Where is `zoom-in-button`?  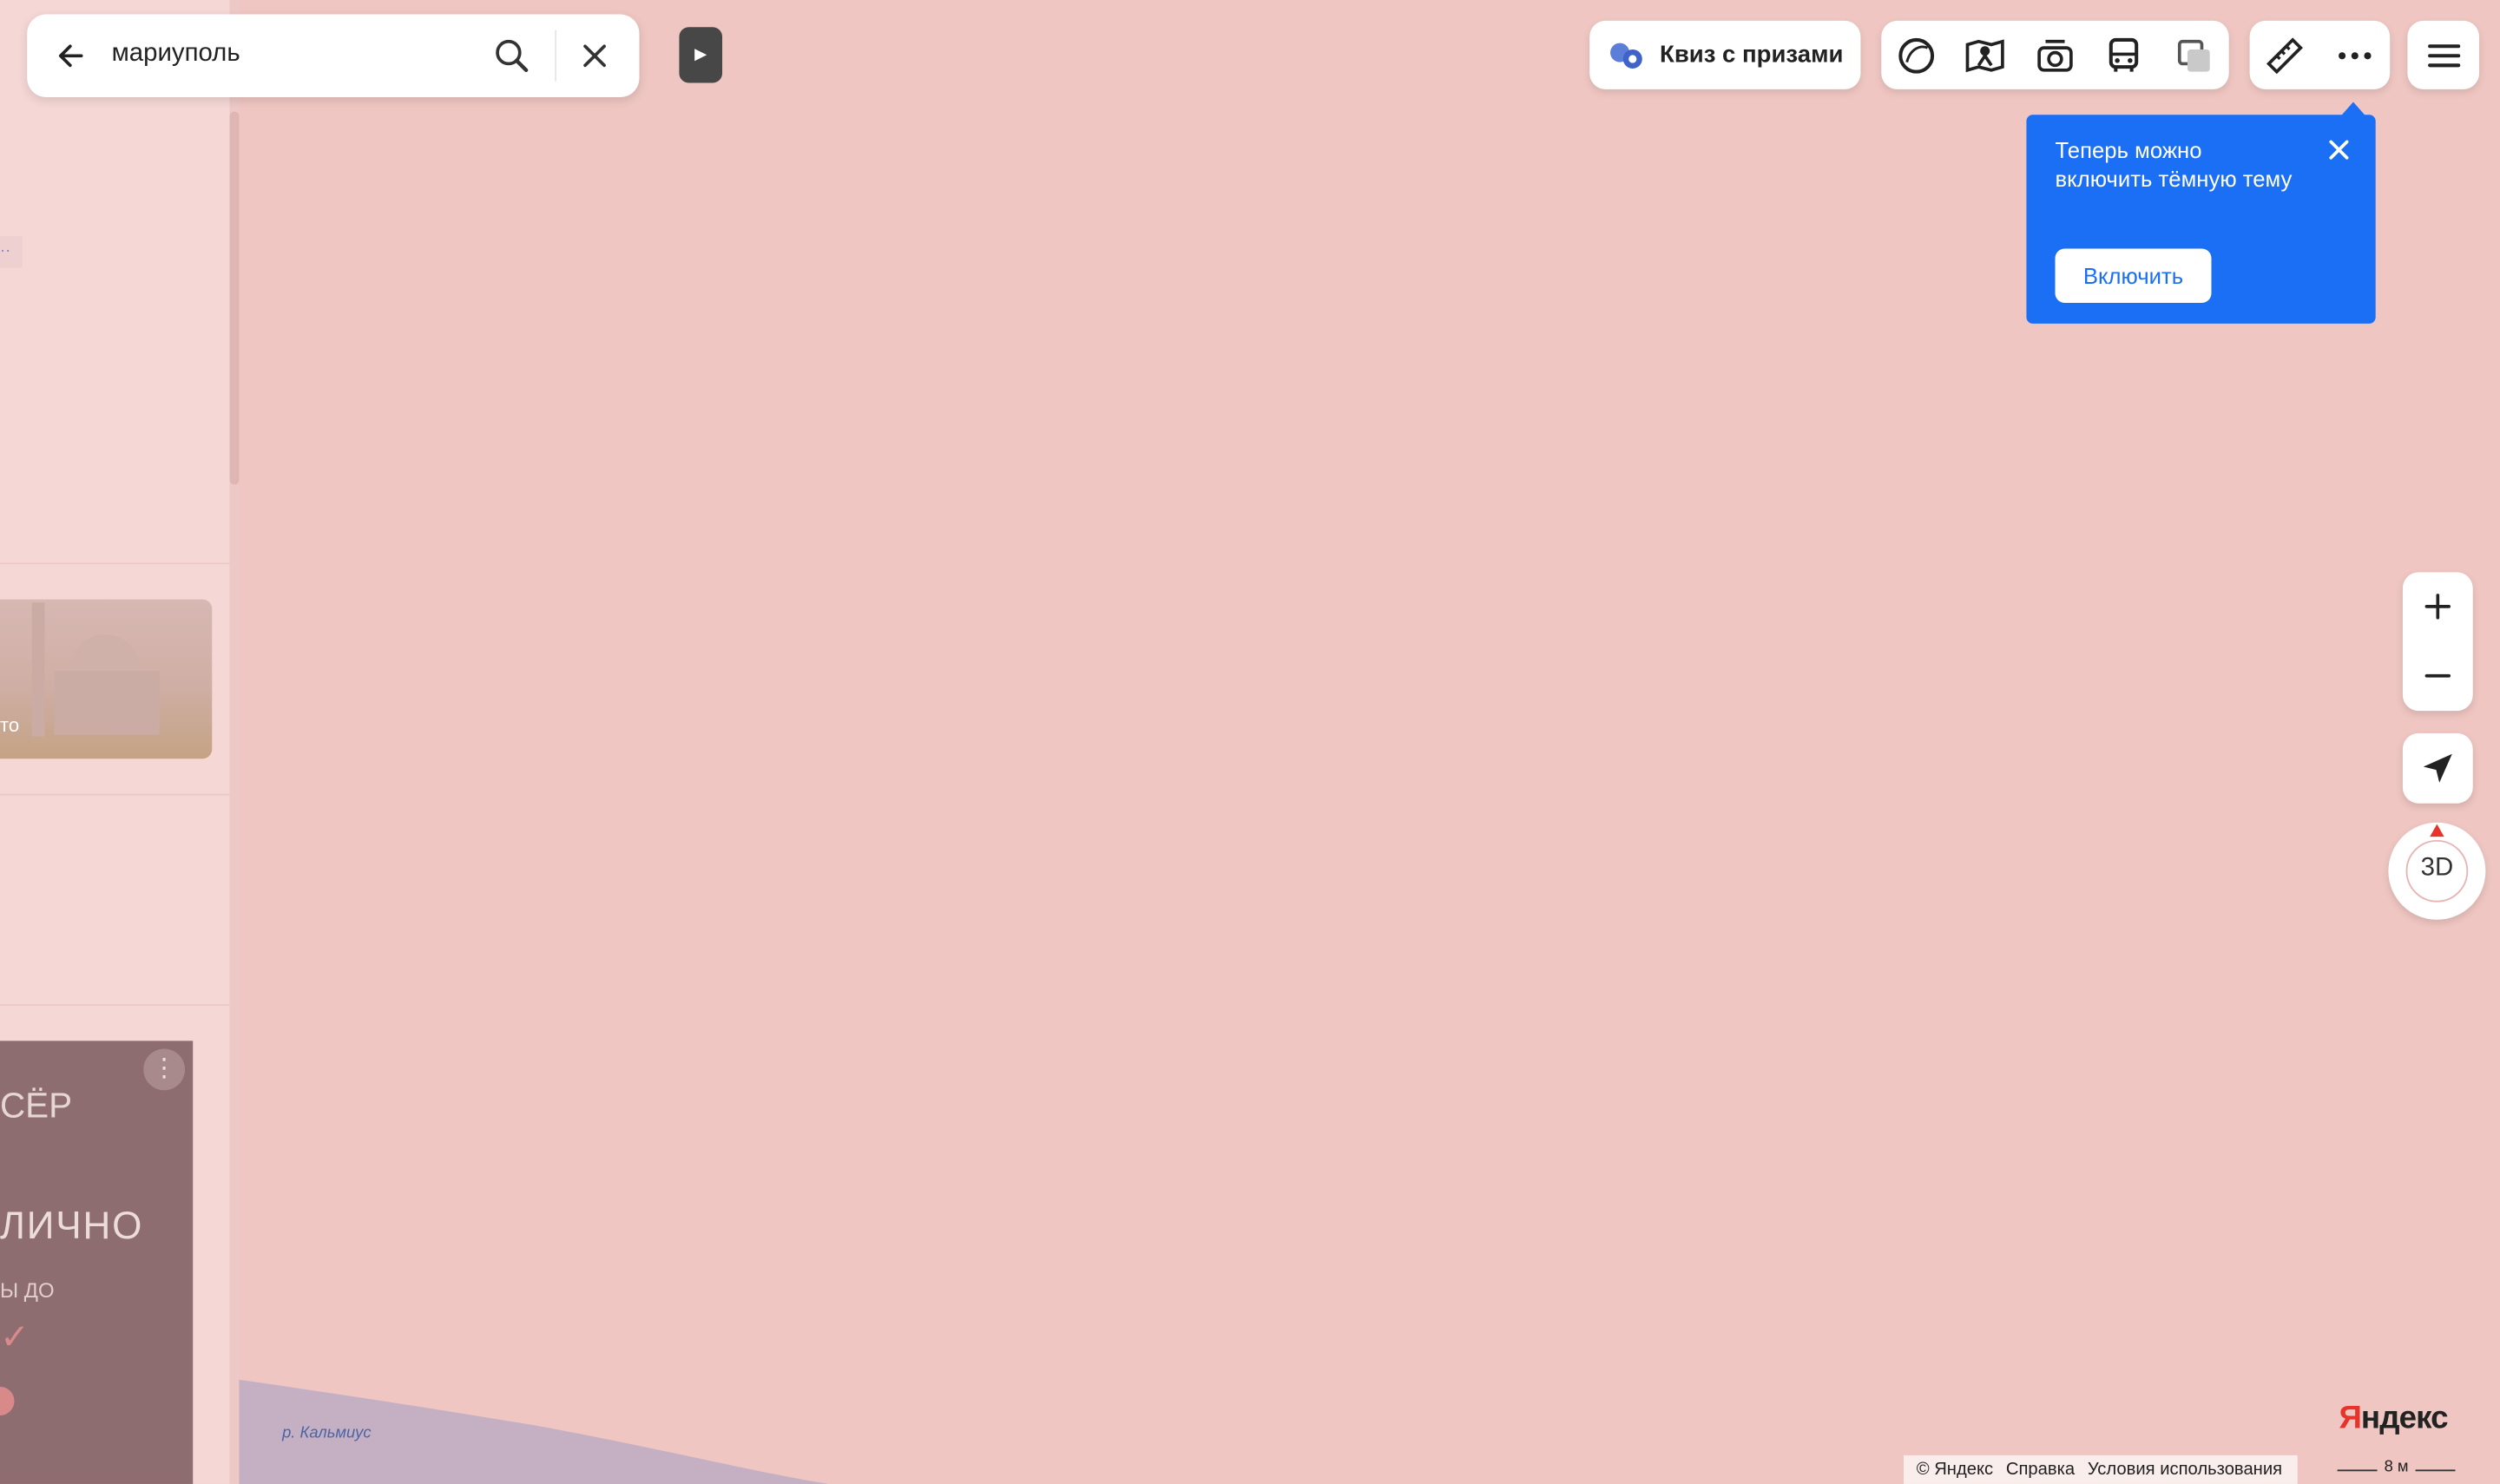
zoom-in-button is located at coordinates (2438, 606).